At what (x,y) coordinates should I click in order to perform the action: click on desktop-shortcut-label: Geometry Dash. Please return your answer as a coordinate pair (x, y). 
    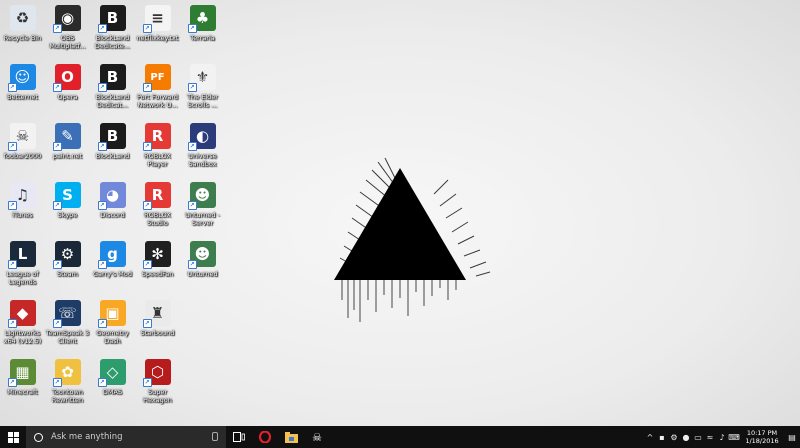
    Looking at the image, I should click on (112, 337).